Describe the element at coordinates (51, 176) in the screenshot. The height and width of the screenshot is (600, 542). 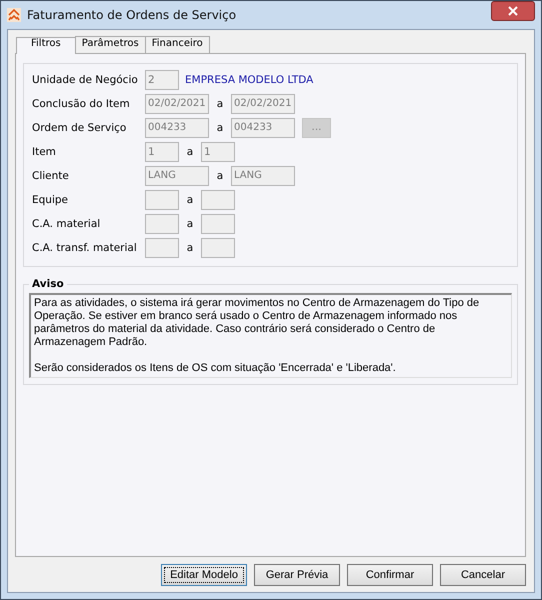
I see `field-label: Cliente` at that location.